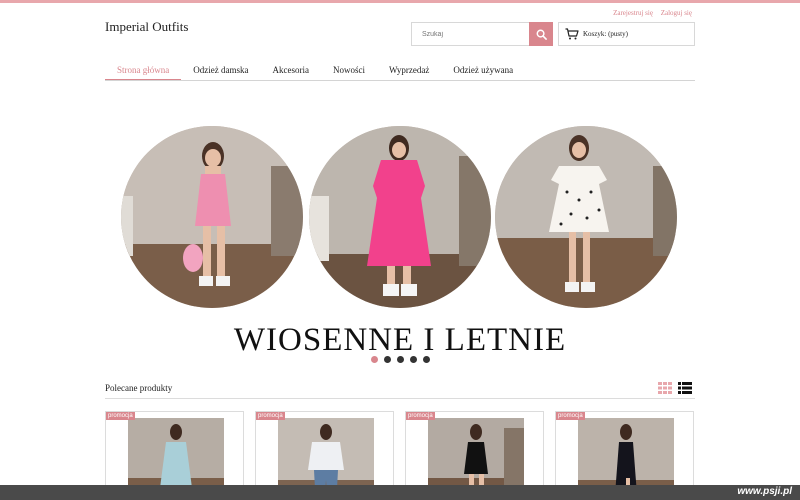 The height and width of the screenshot is (500, 800). I want to click on hero-photo-fuchsia-dress, so click(400, 217).